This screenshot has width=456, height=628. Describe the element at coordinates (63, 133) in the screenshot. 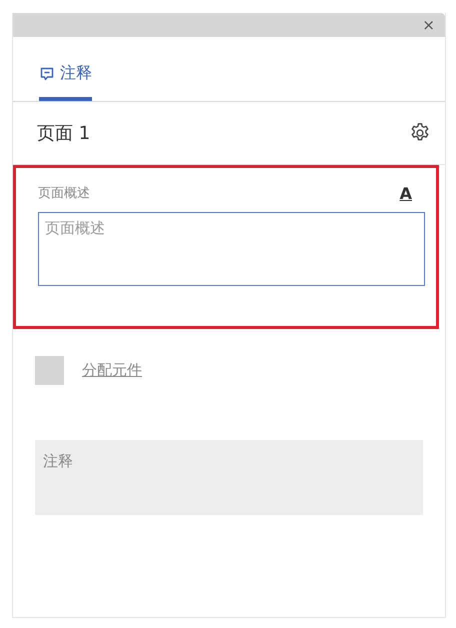

I see `page-title: 页面 1` at that location.